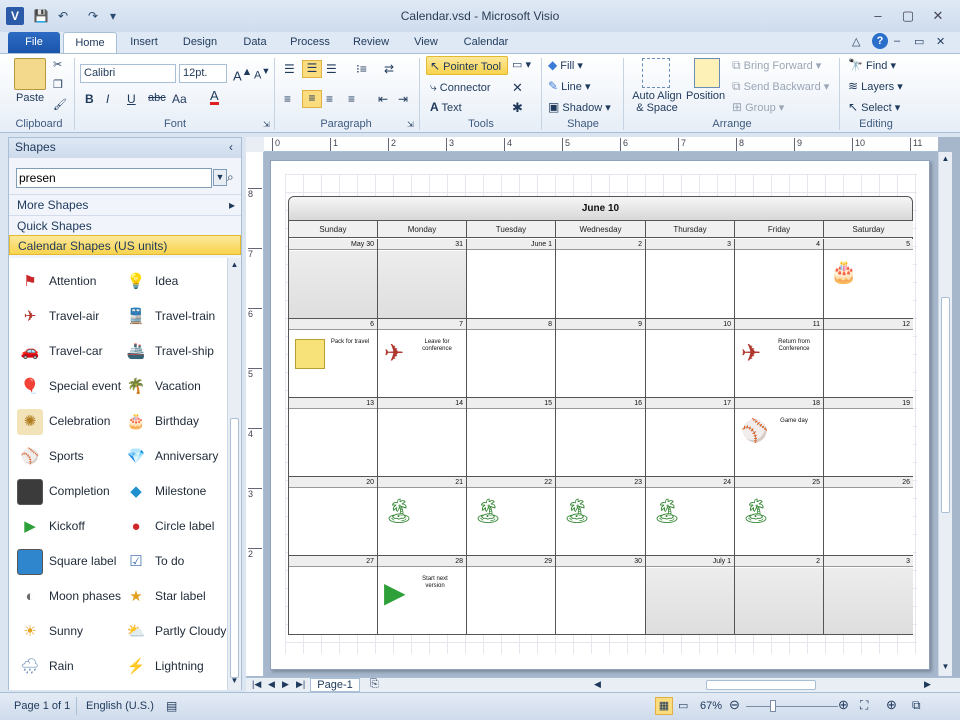 Image resolution: width=960 pixels, height=720 pixels. I want to click on text-tool-button: A Text, so click(446, 107).